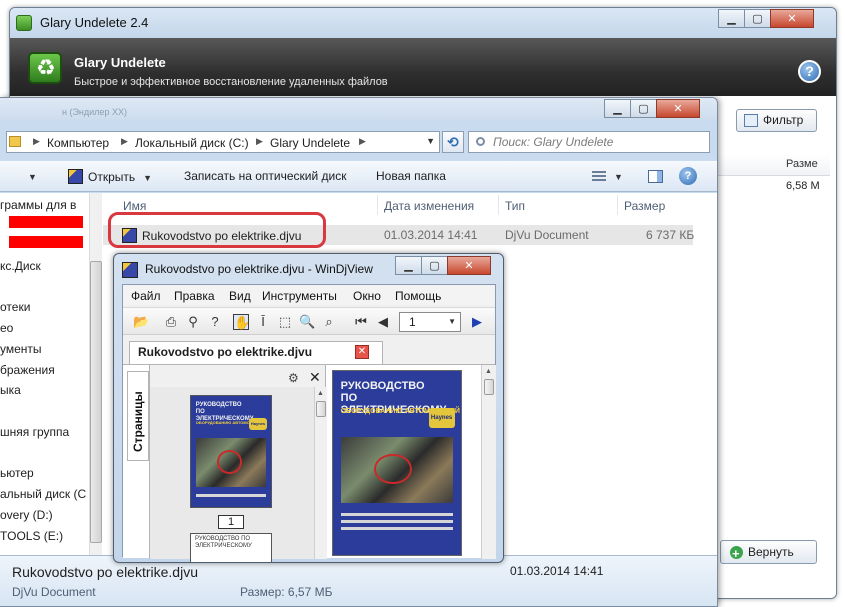  I want to click on thumbnail-scrollbar: ▲, so click(320, 473).